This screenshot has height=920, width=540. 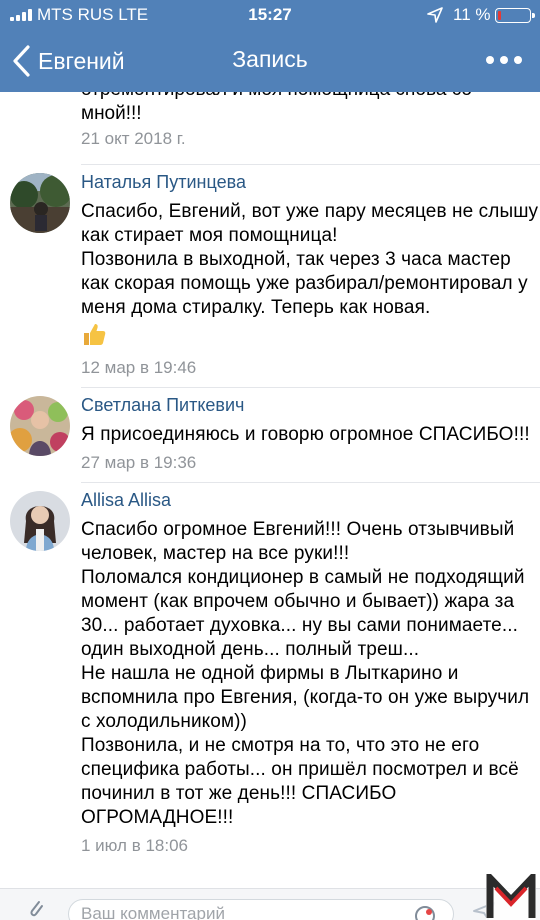 I want to click on battery-level, so click(x=499, y=15).